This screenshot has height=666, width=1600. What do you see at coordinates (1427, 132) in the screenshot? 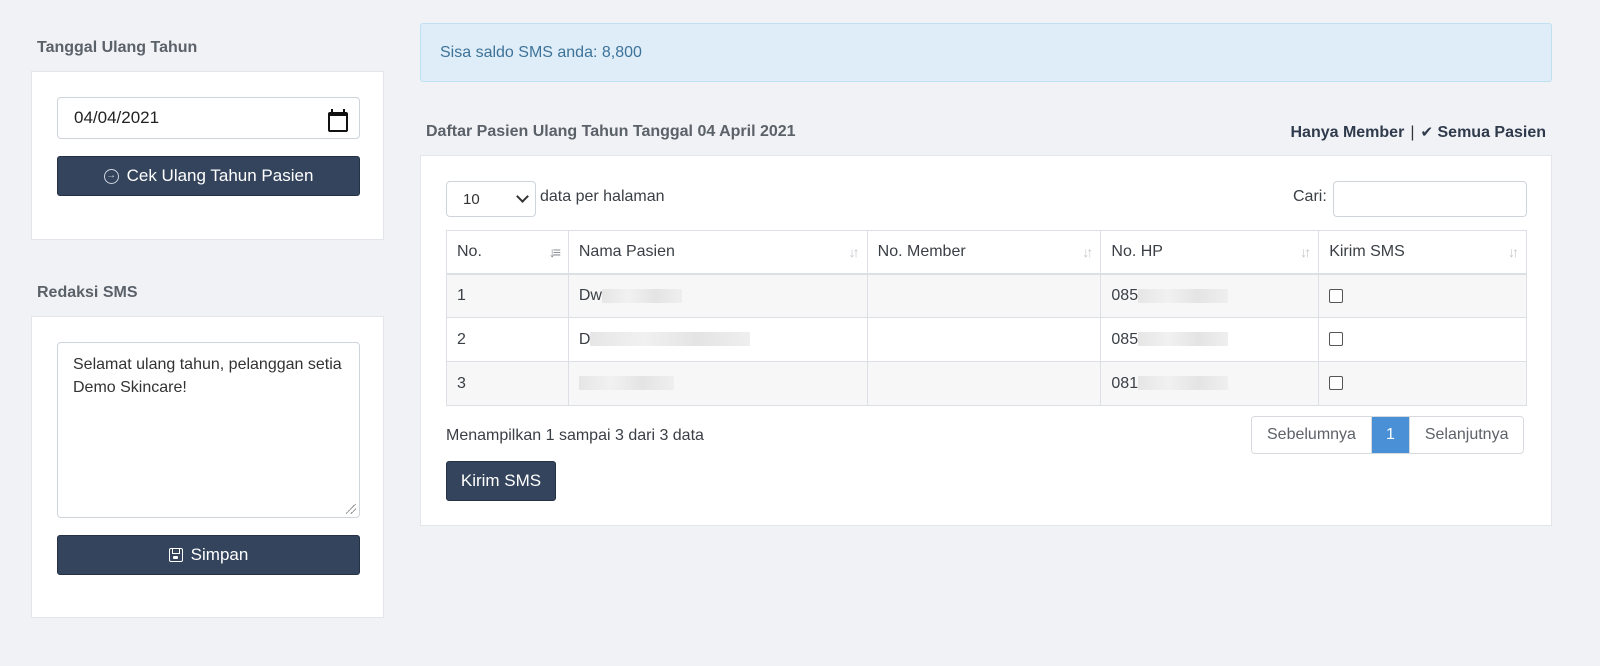
I see `check-icon: ✔` at bounding box center [1427, 132].